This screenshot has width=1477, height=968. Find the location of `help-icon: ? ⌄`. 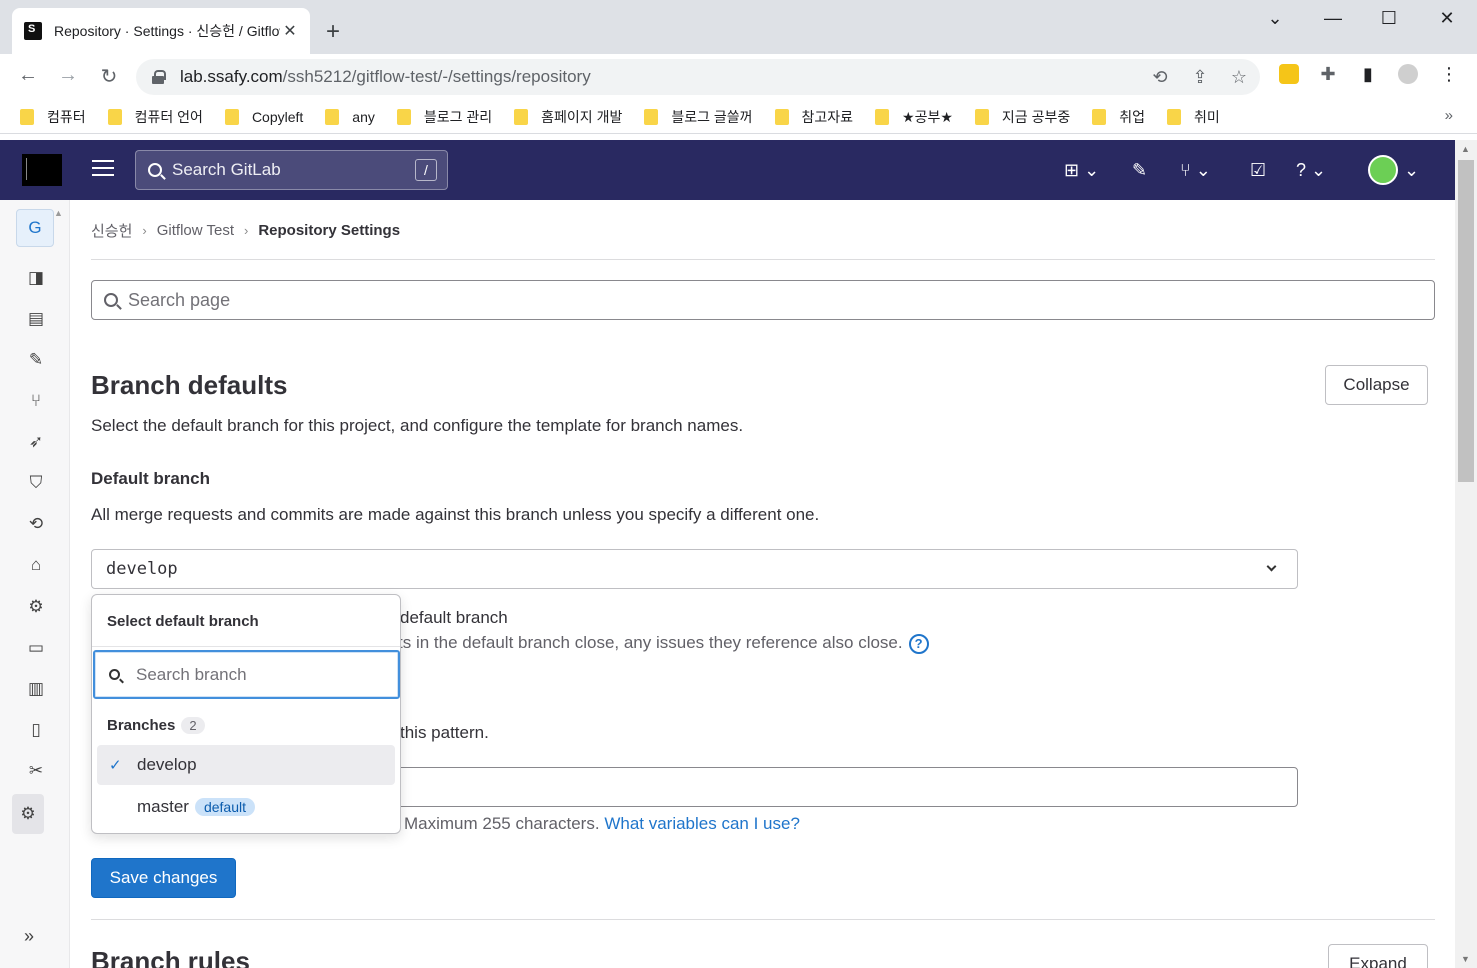

help-icon: ? ⌄ is located at coordinates (1311, 170).